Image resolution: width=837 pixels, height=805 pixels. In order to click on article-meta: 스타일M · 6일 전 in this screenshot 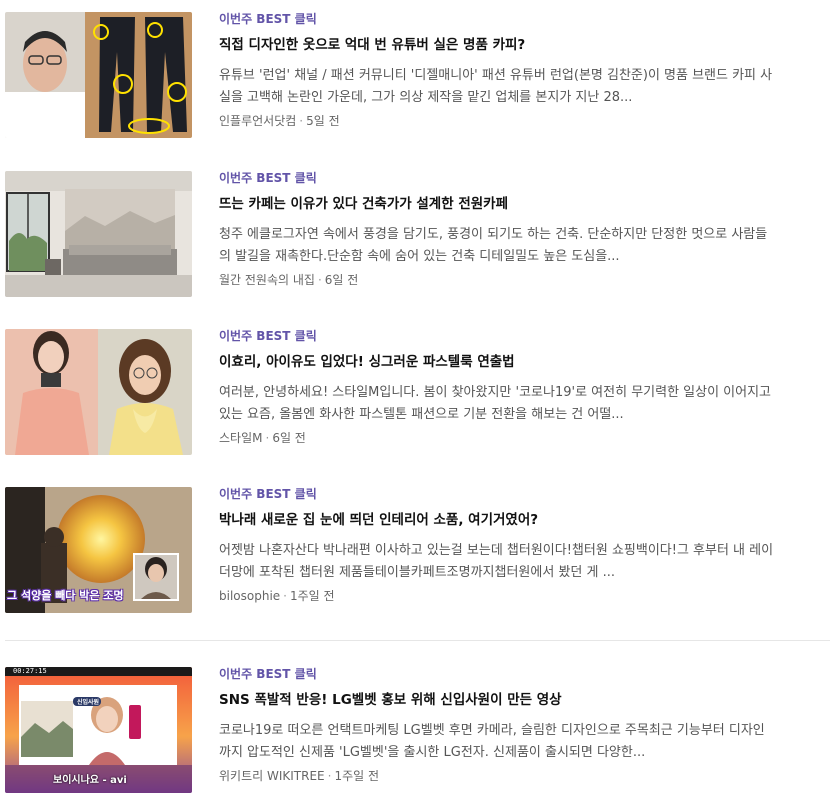, I will do `click(262, 438)`.